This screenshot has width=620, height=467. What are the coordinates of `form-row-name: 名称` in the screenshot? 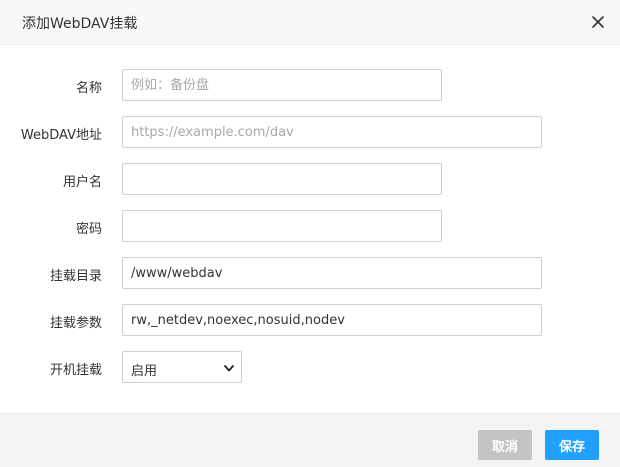 It's located at (310, 85).